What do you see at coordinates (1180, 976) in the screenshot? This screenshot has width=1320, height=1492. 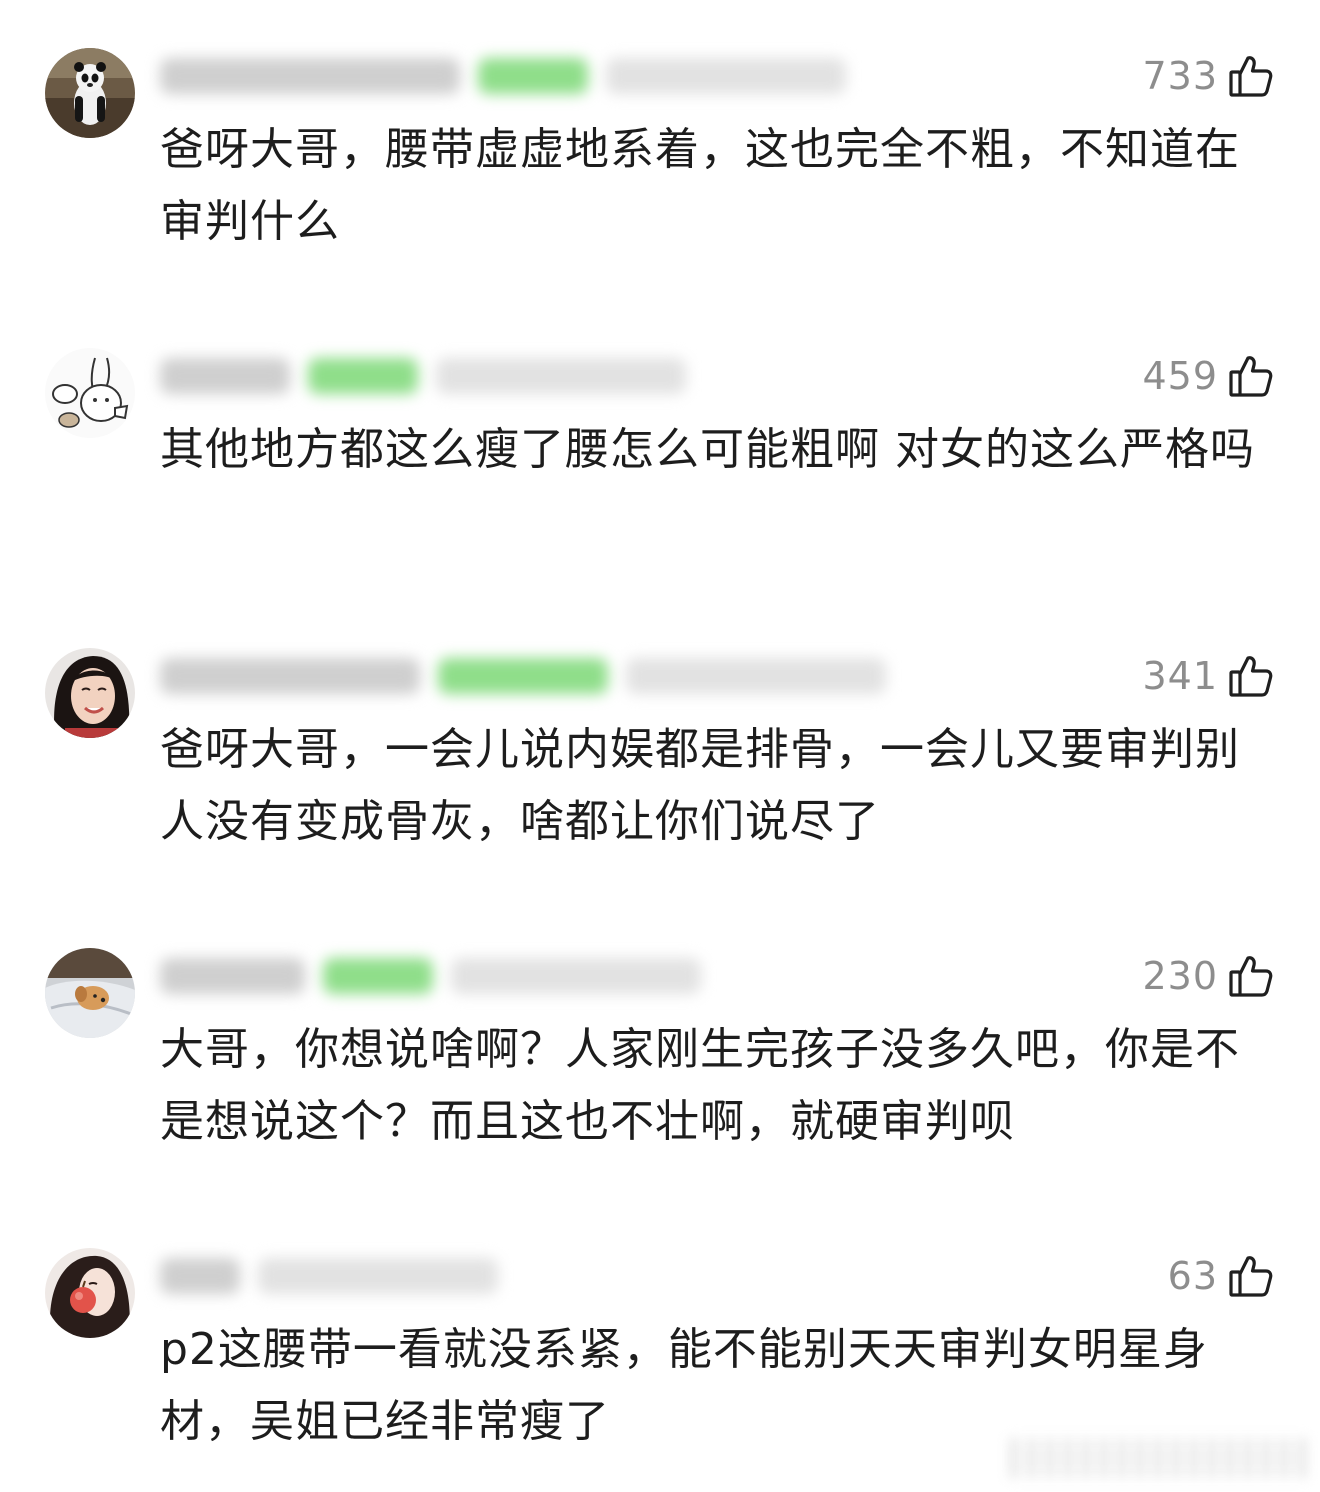 I see `like-count: 230` at bounding box center [1180, 976].